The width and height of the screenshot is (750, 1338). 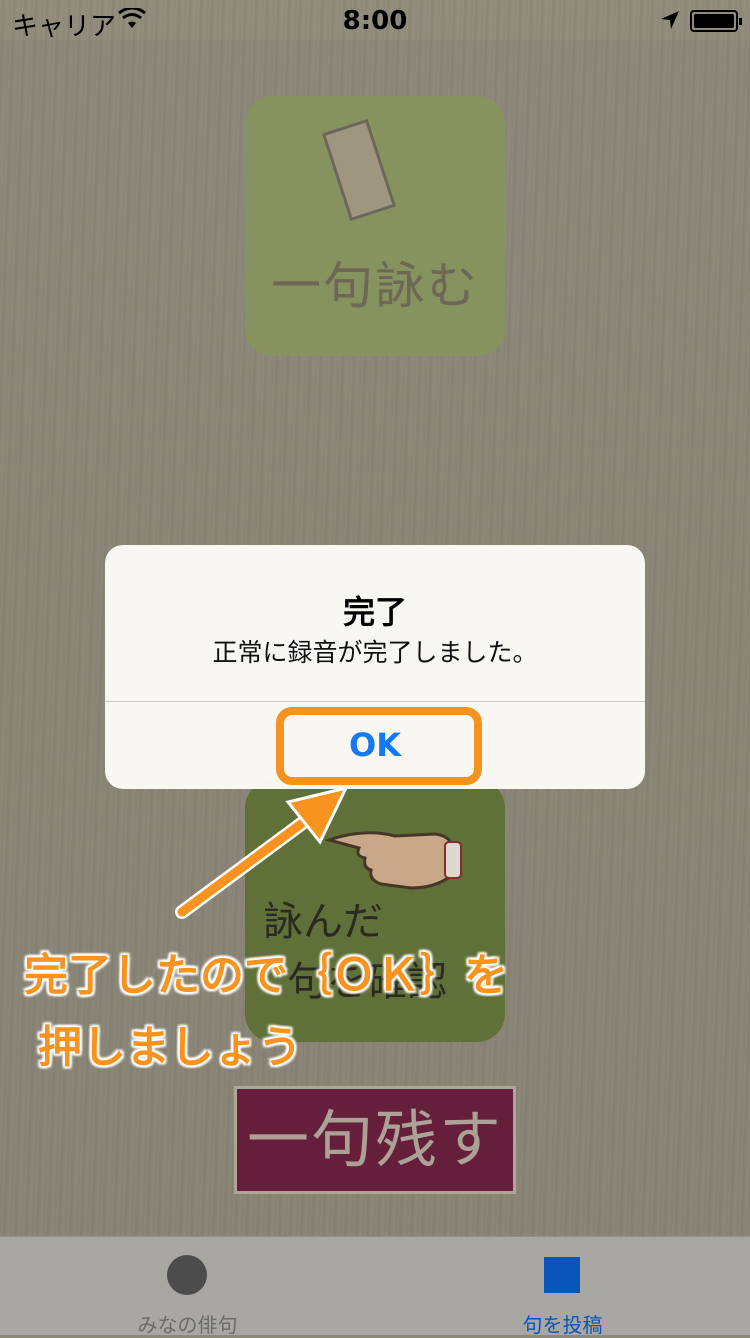 I want to click on alert-message: 正常に録音が完了しました。, so click(x=375, y=652).